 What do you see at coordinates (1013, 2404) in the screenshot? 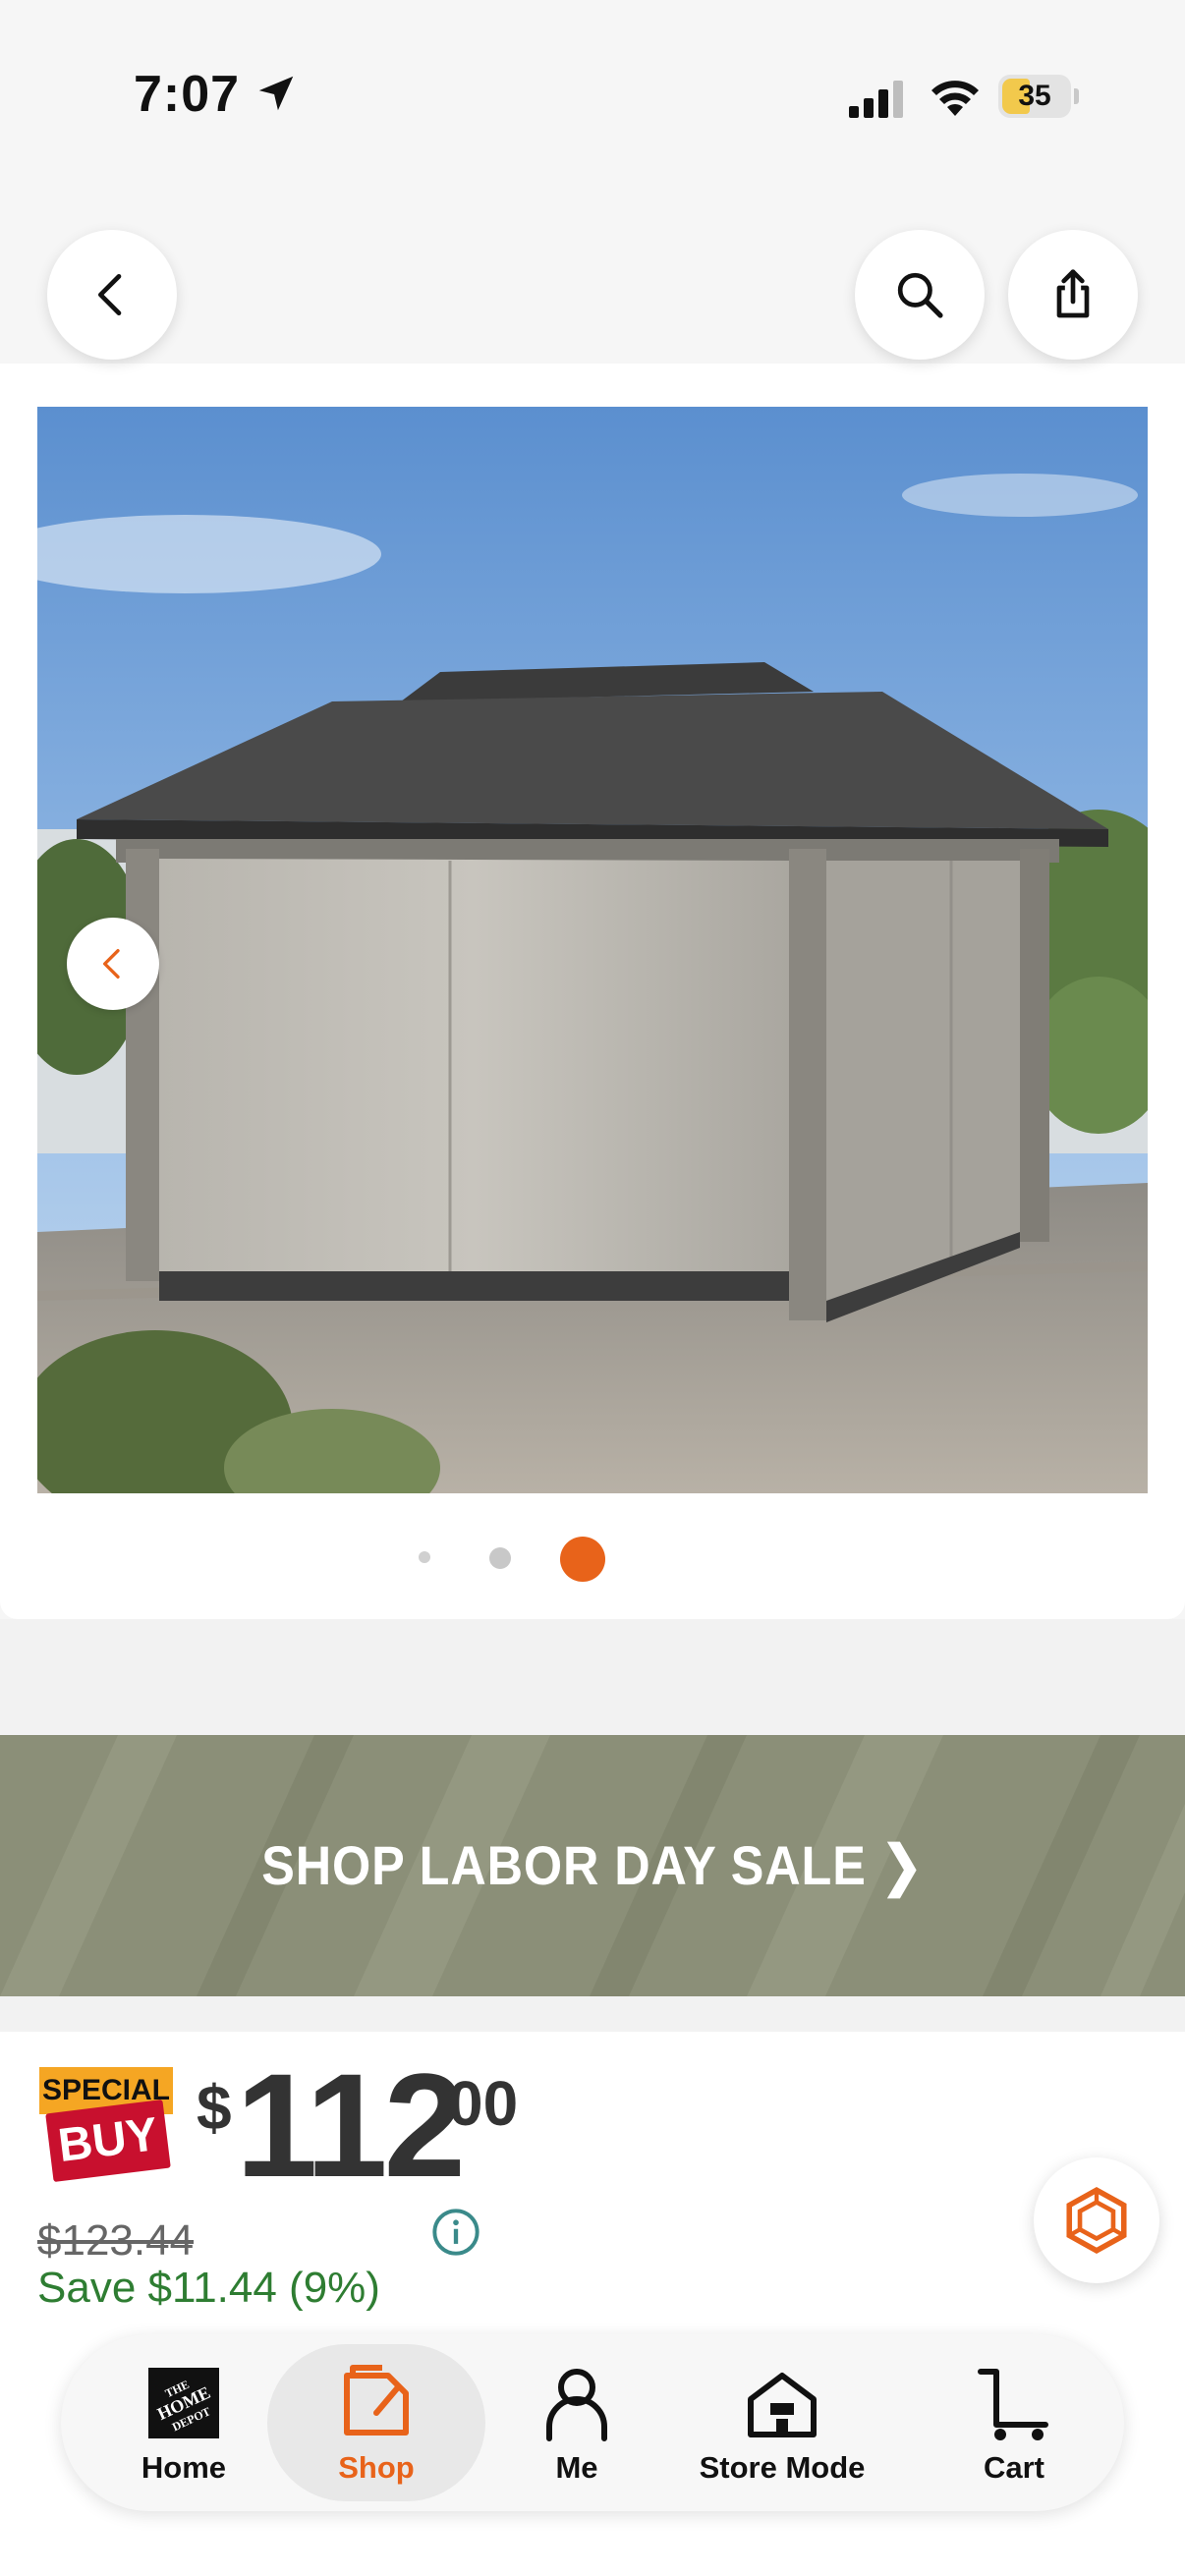
I see `cart-icon` at bounding box center [1013, 2404].